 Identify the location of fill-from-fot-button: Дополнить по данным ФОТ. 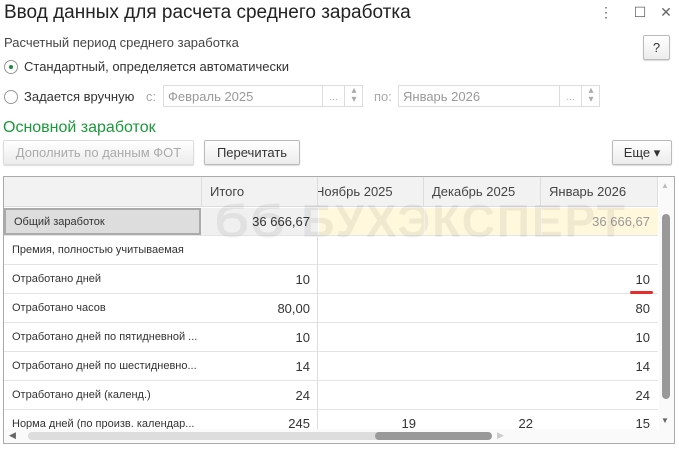
(98, 152).